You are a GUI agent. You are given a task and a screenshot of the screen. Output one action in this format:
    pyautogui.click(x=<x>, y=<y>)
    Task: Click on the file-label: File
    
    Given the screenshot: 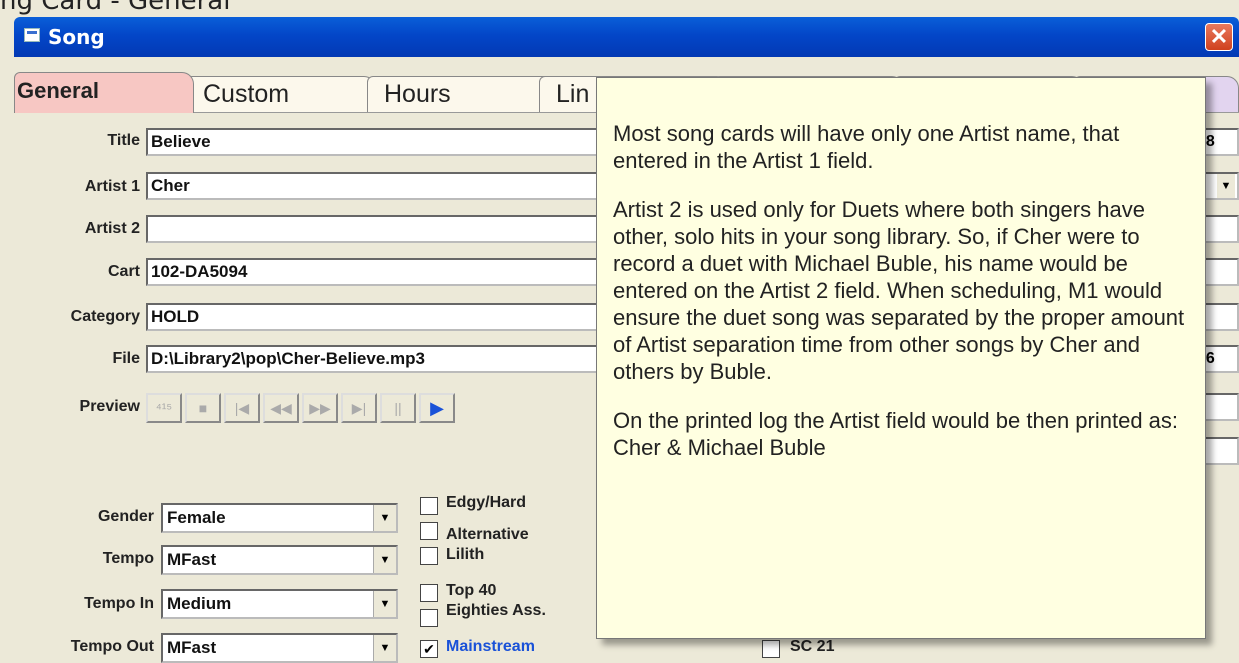 What is the action you would take?
    pyautogui.click(x=126, y=358)
    